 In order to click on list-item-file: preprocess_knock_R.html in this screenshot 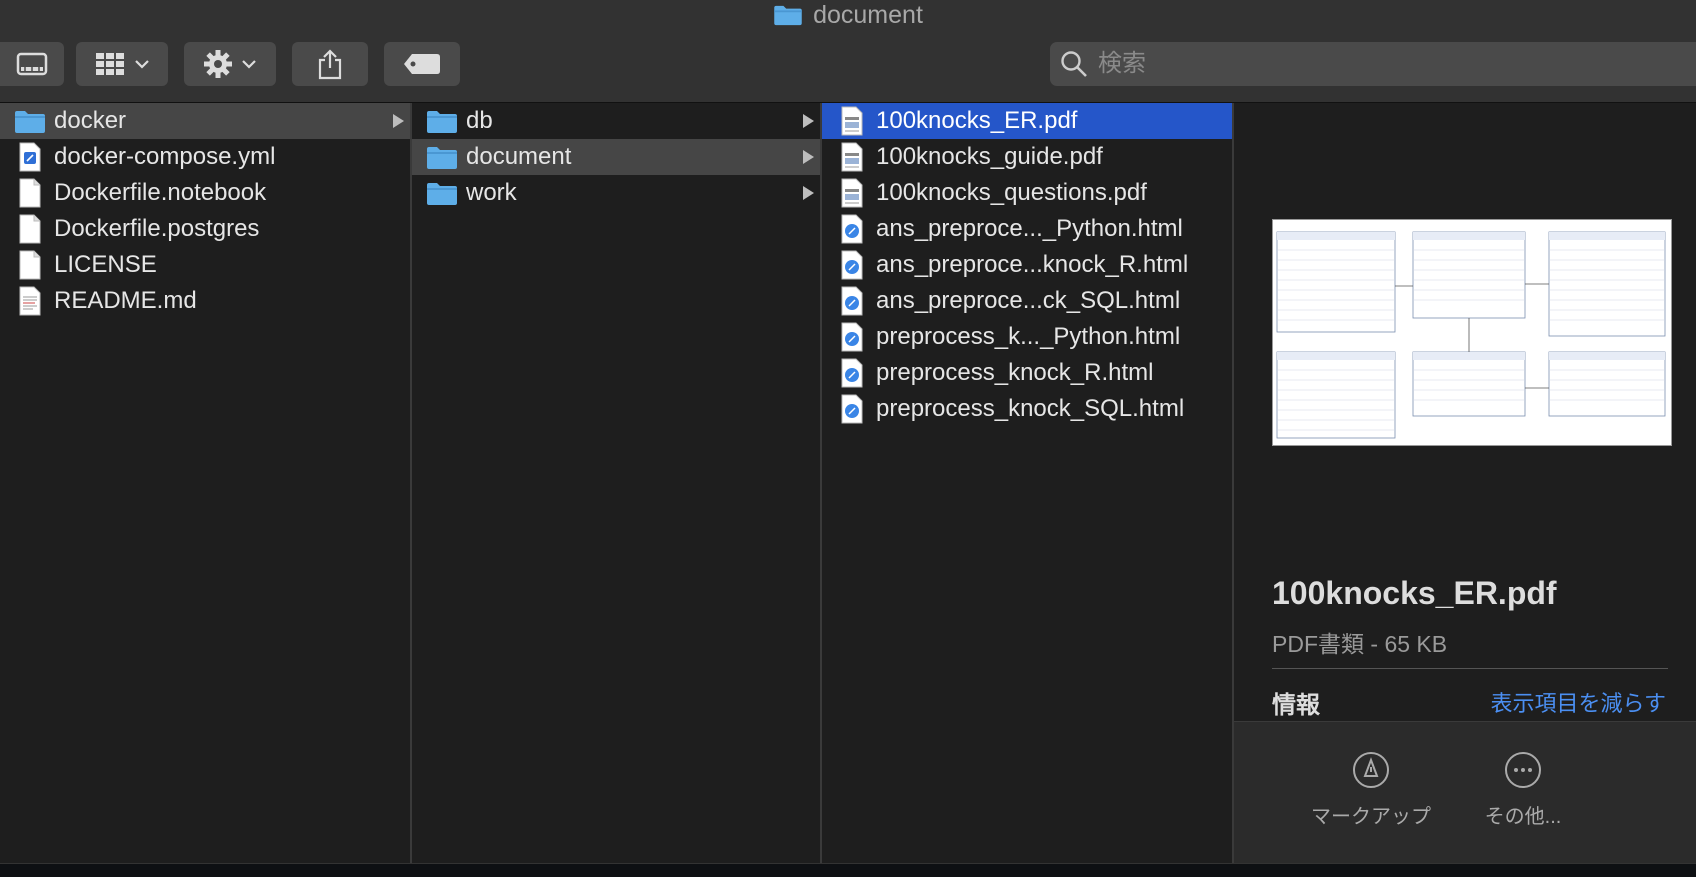, I will do `click(1027, 373)`.